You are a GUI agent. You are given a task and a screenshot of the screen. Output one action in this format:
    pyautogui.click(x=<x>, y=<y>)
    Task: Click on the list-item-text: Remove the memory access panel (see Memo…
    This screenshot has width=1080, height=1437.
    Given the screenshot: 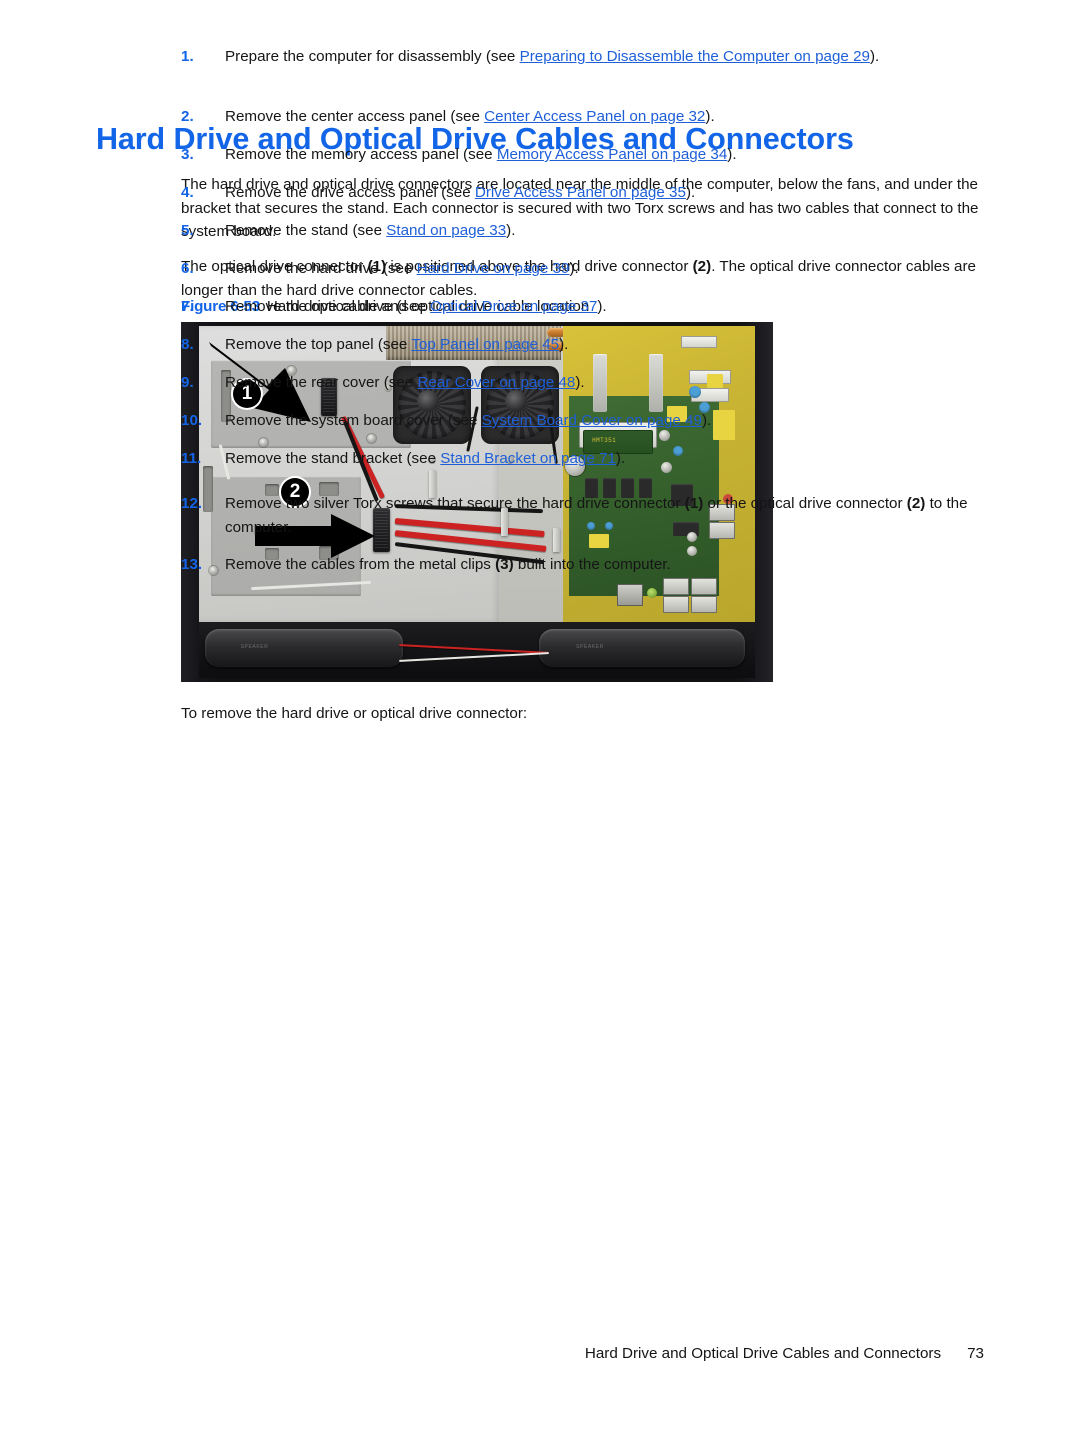 What is the action you would take?
    pyautogui.click(x=603, y=155)
    